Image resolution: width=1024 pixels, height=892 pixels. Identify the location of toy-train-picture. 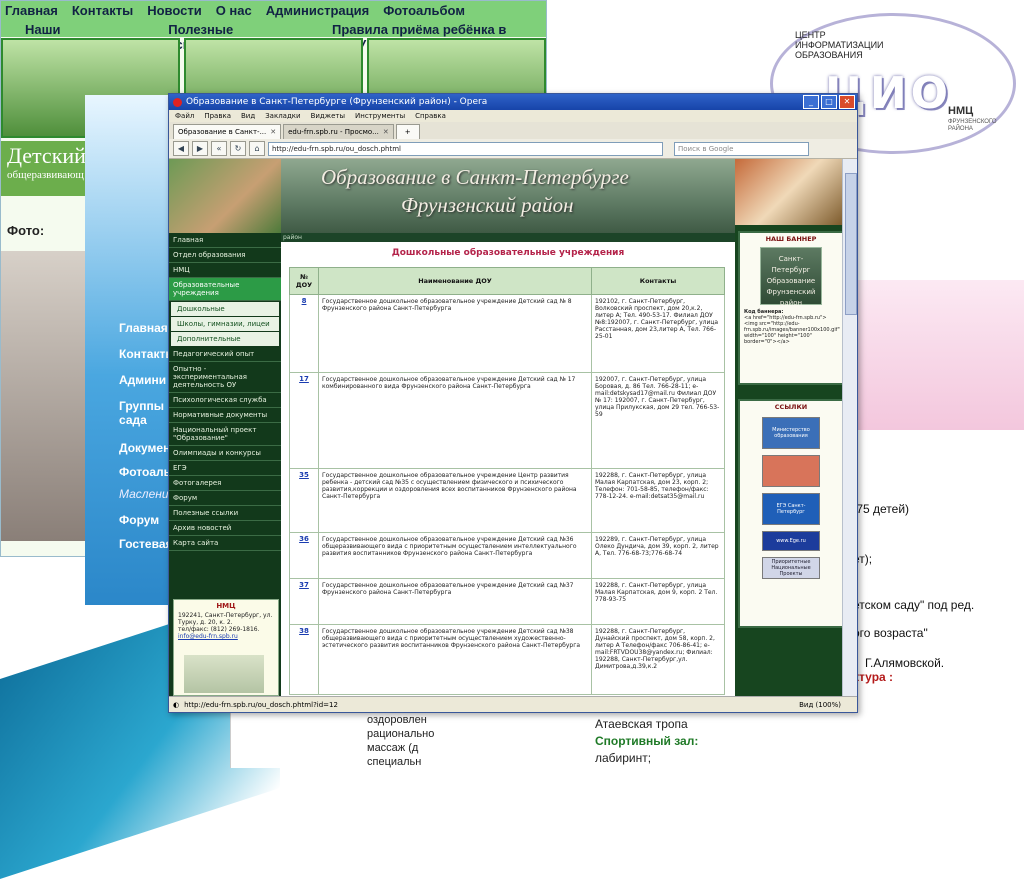
(934, 355).